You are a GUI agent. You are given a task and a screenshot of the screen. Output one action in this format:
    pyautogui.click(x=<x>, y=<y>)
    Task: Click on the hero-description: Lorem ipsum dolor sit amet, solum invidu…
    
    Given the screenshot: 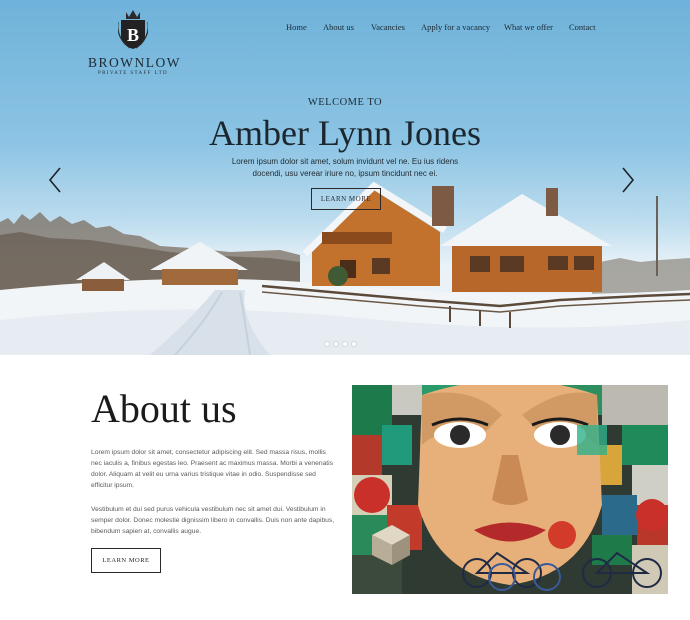 What is the action you would take?
    pyautogui.click(x=345, y=167)
    